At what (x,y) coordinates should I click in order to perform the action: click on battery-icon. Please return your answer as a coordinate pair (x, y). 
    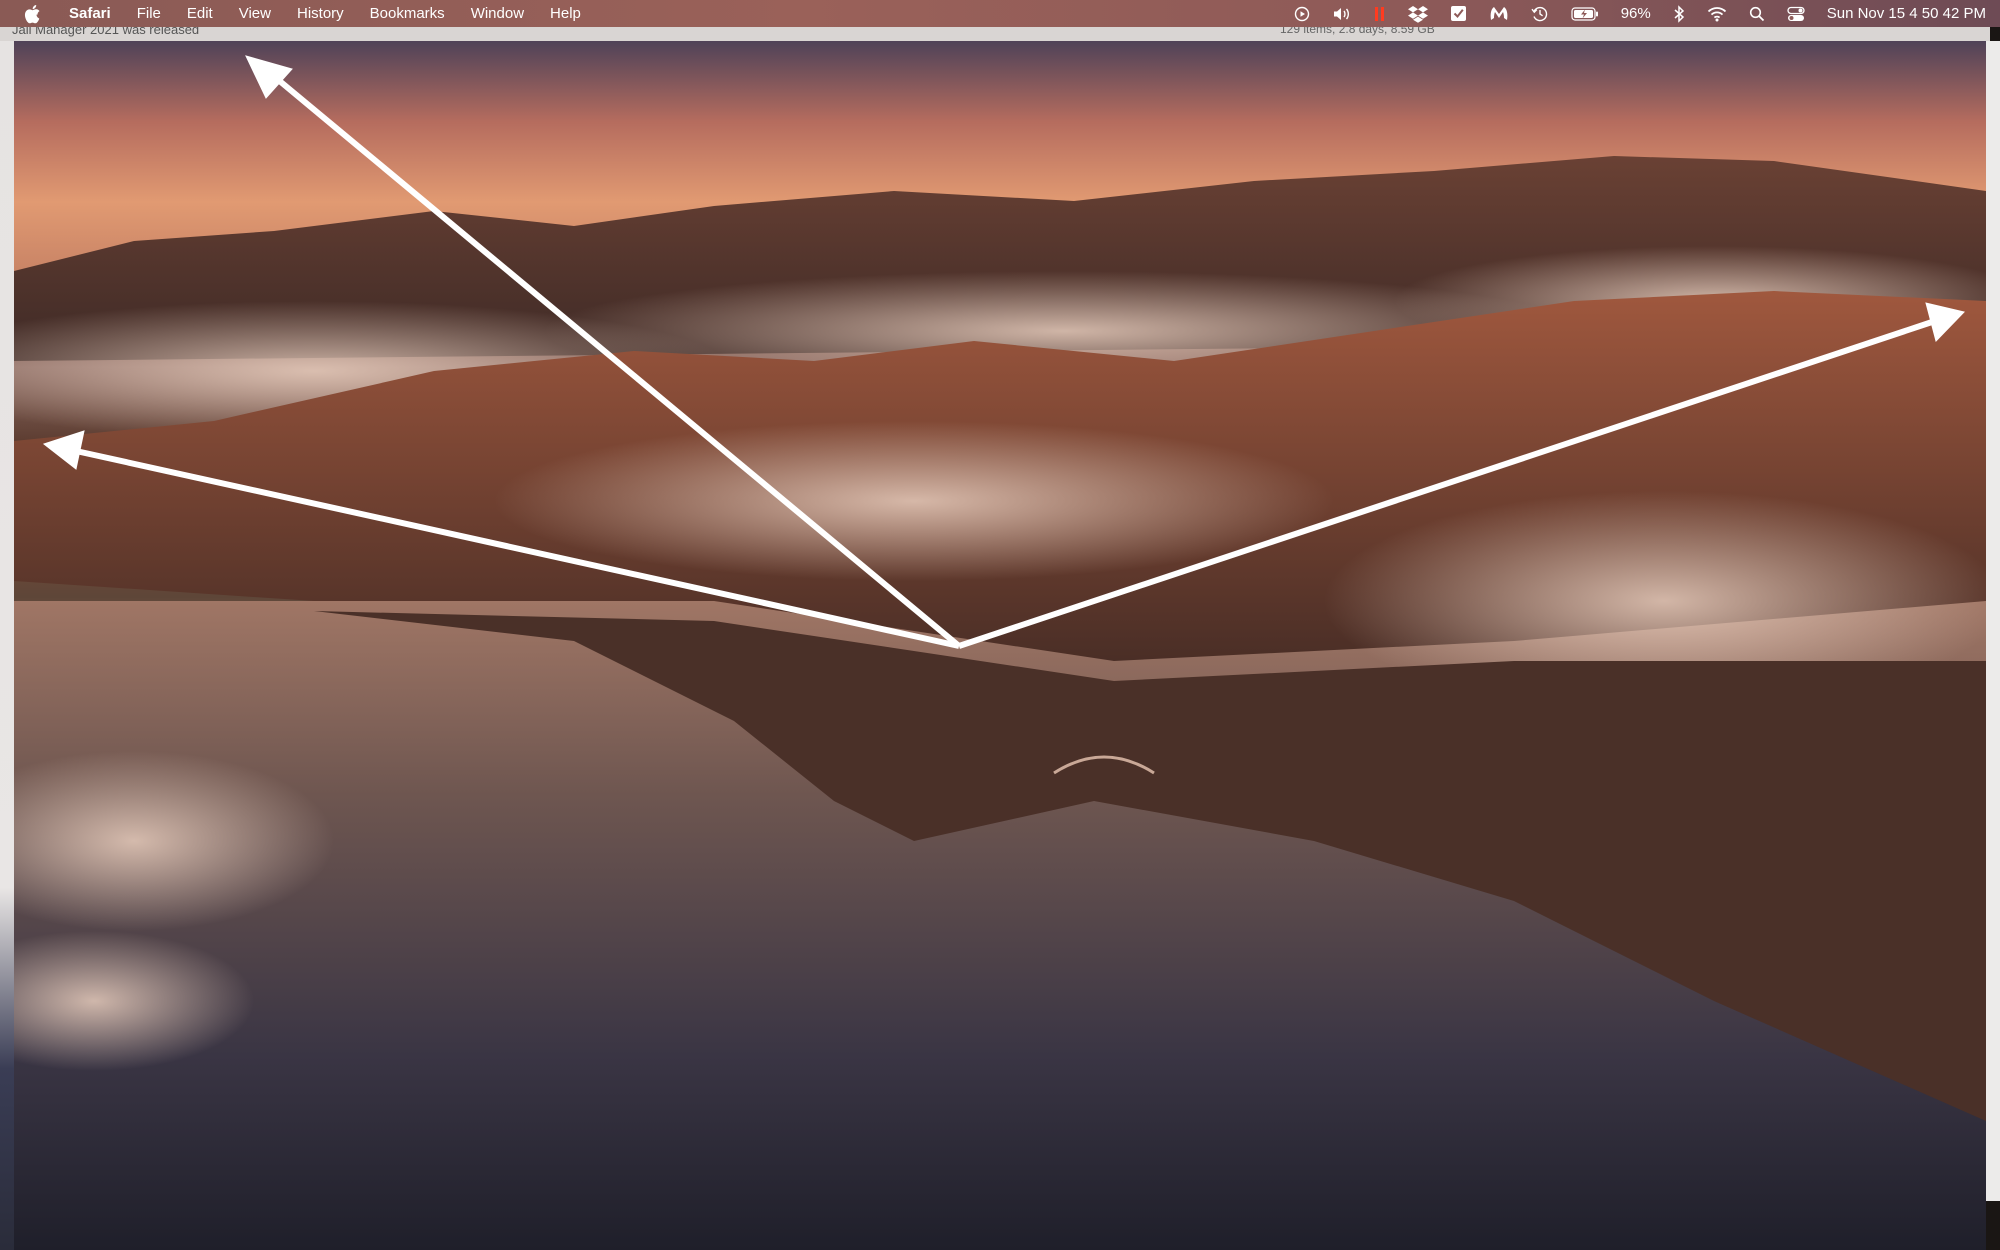
    Looking at the image, I should click on (1585, 13).